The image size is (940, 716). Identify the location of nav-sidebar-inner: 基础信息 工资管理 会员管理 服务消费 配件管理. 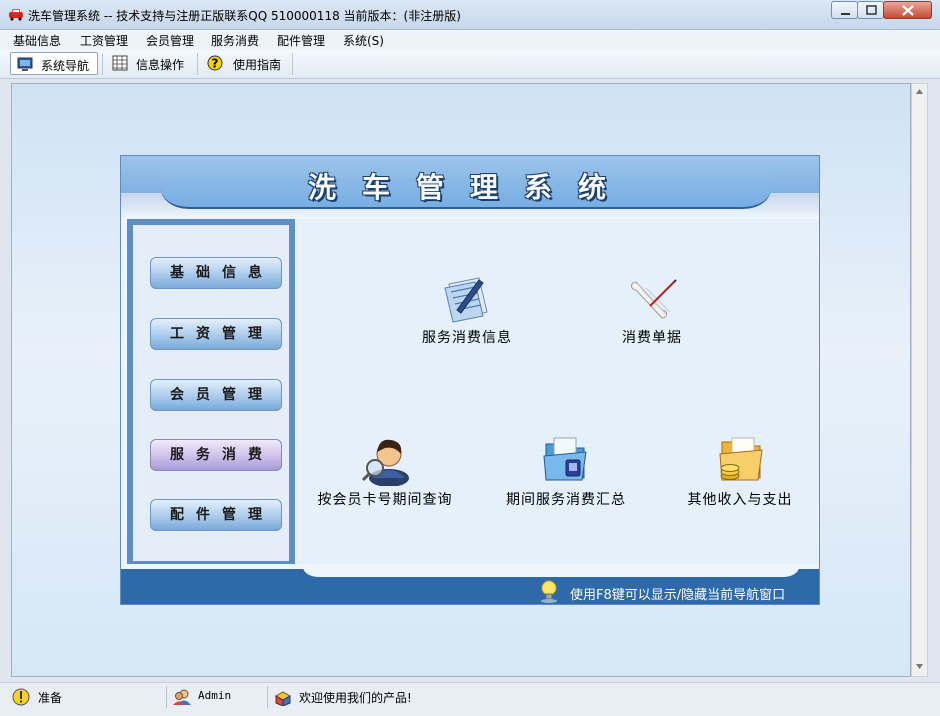
(211, 393).